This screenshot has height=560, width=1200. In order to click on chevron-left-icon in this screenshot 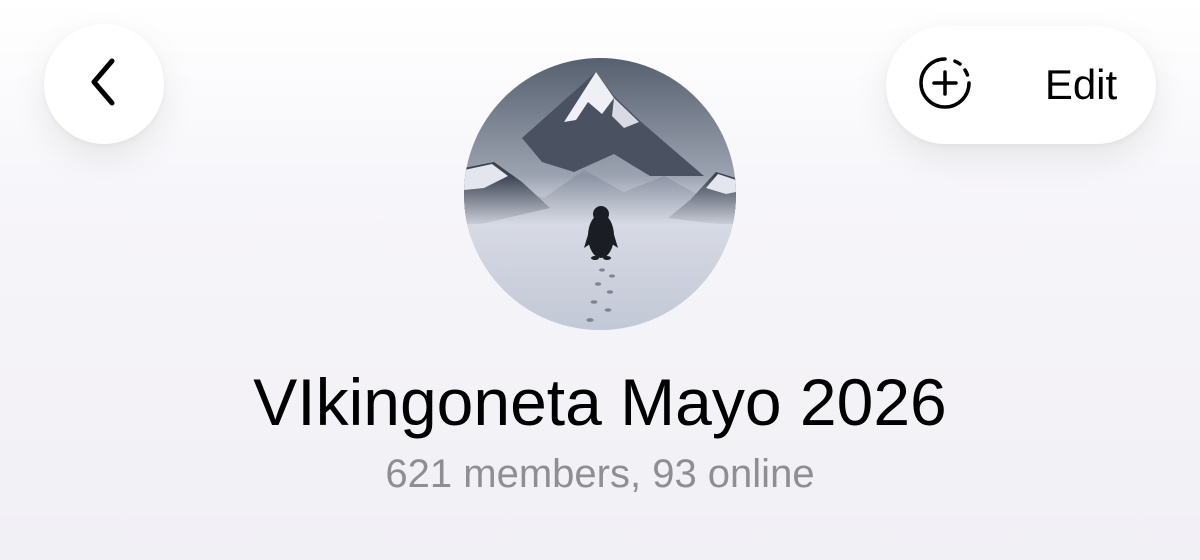, I will do `click(104, 84)`.